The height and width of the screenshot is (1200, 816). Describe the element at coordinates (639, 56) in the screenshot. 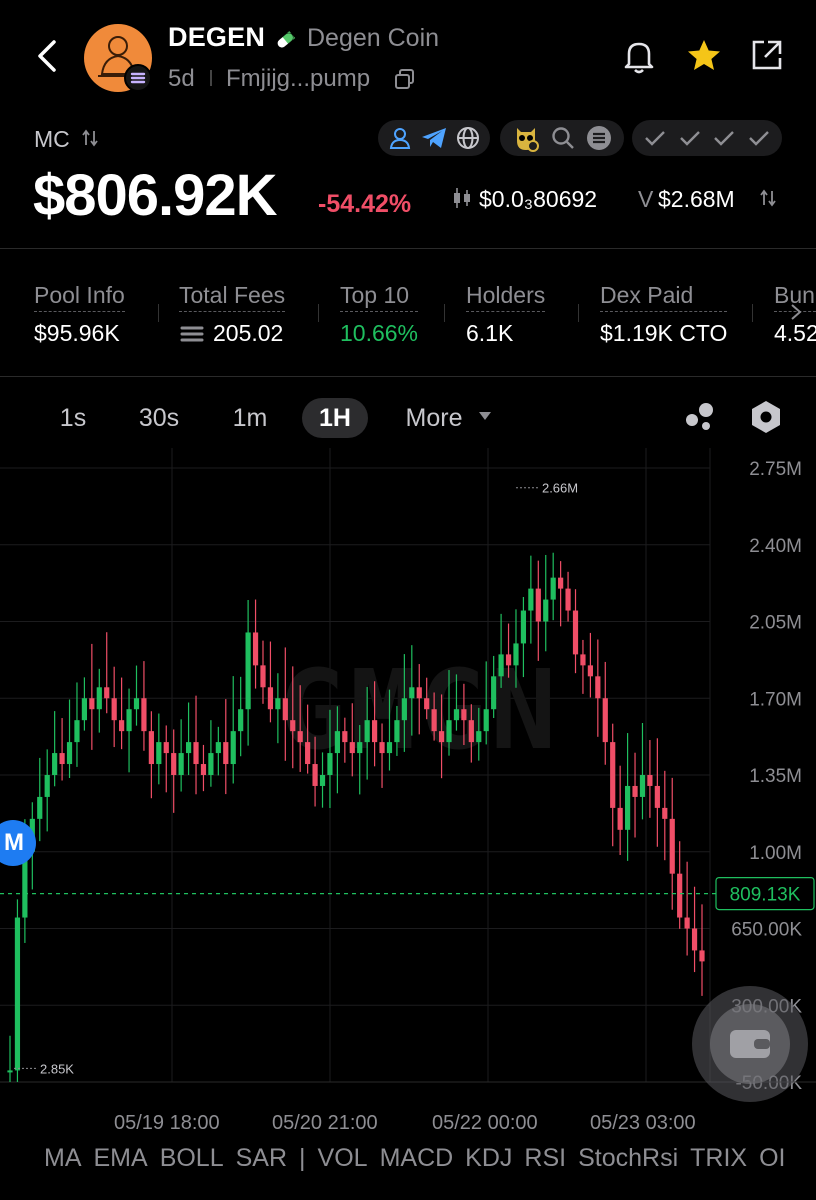

I see `bell-icon` at that location.